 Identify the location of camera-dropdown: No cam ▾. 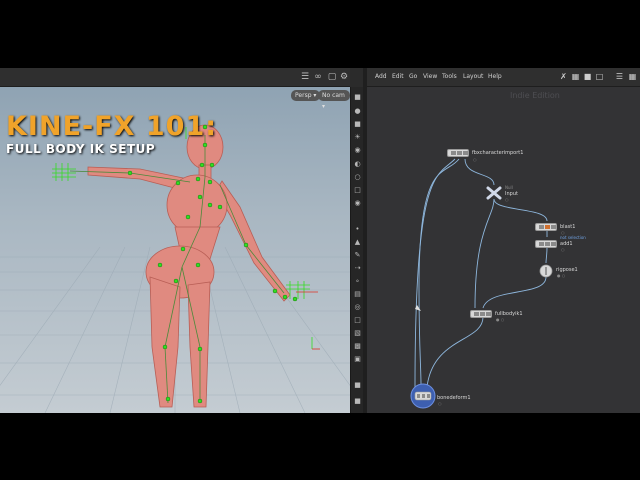
(334, 100).